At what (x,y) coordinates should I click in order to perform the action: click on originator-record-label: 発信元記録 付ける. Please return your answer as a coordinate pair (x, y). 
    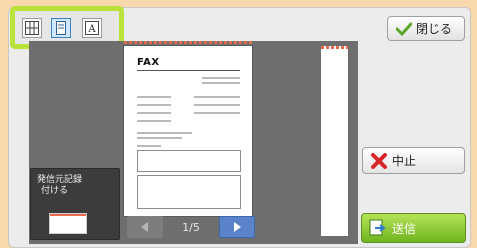
    Looking at the image, I should click on (77, 186).